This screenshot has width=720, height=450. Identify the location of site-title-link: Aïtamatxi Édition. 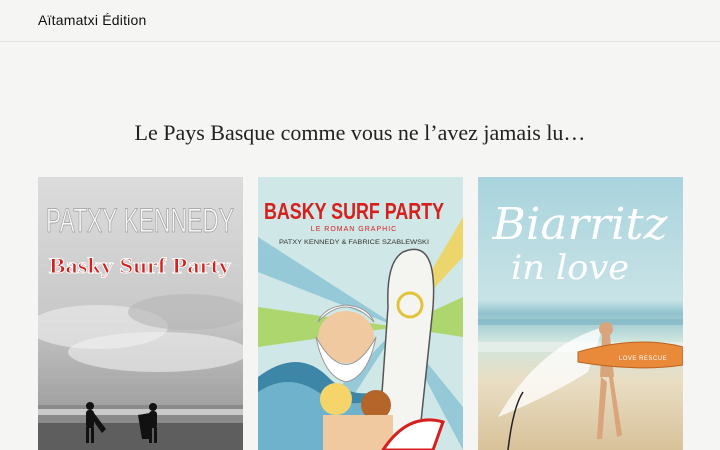
(92, 20).